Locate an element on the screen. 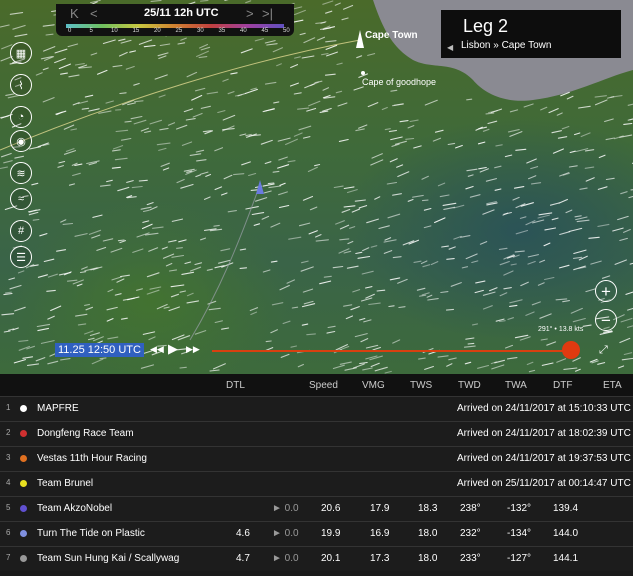  rewind-button: ◀◀ is located at coordinates (157, 349).